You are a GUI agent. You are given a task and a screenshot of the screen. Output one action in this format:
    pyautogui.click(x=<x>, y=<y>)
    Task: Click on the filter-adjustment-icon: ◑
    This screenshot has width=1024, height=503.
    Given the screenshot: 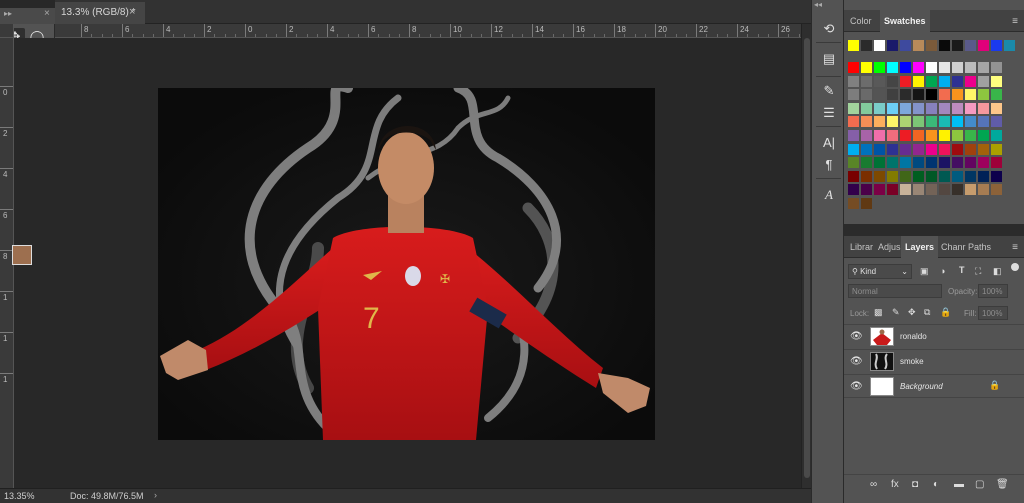 What is the action you would take?
    pyautogui.click(x=942, y=271)
    